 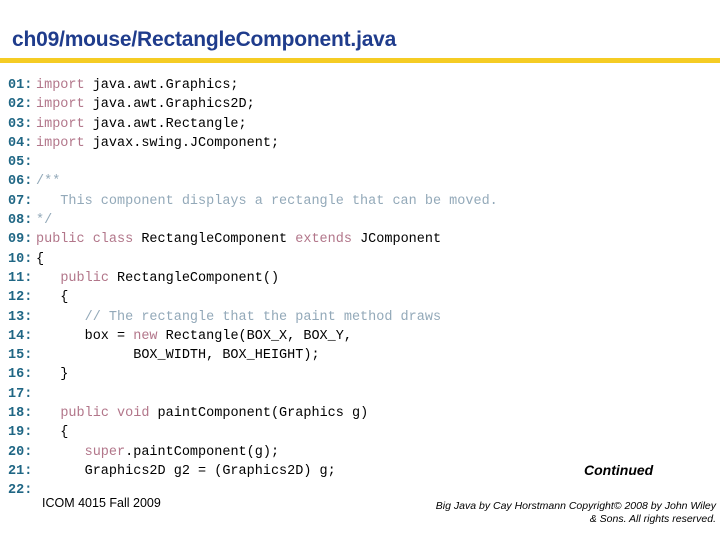 I want to click on code-line-text: /**, so click(x=48, y=181).